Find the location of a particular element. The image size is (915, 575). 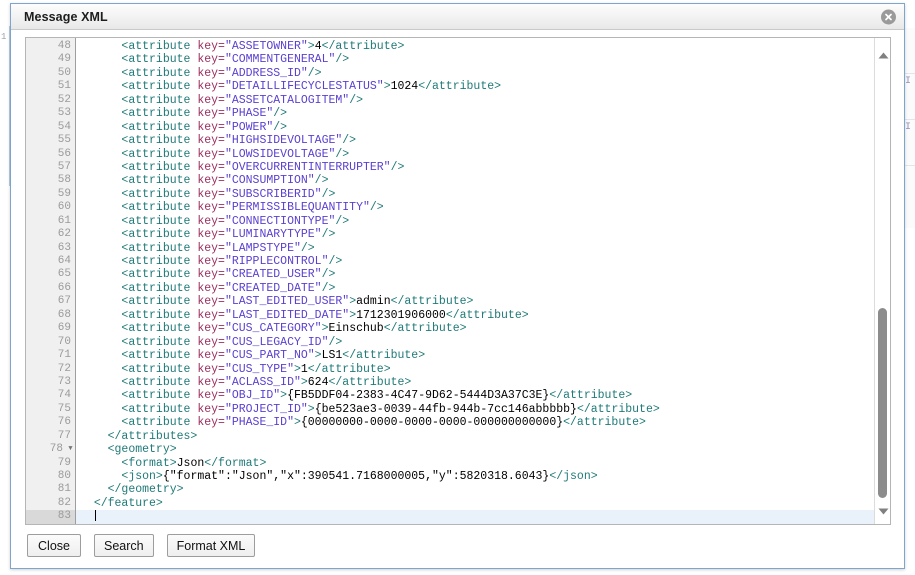

code-line: <attribute key="CONNECTIONTYPE"/> is located at coordinates (475, 221).